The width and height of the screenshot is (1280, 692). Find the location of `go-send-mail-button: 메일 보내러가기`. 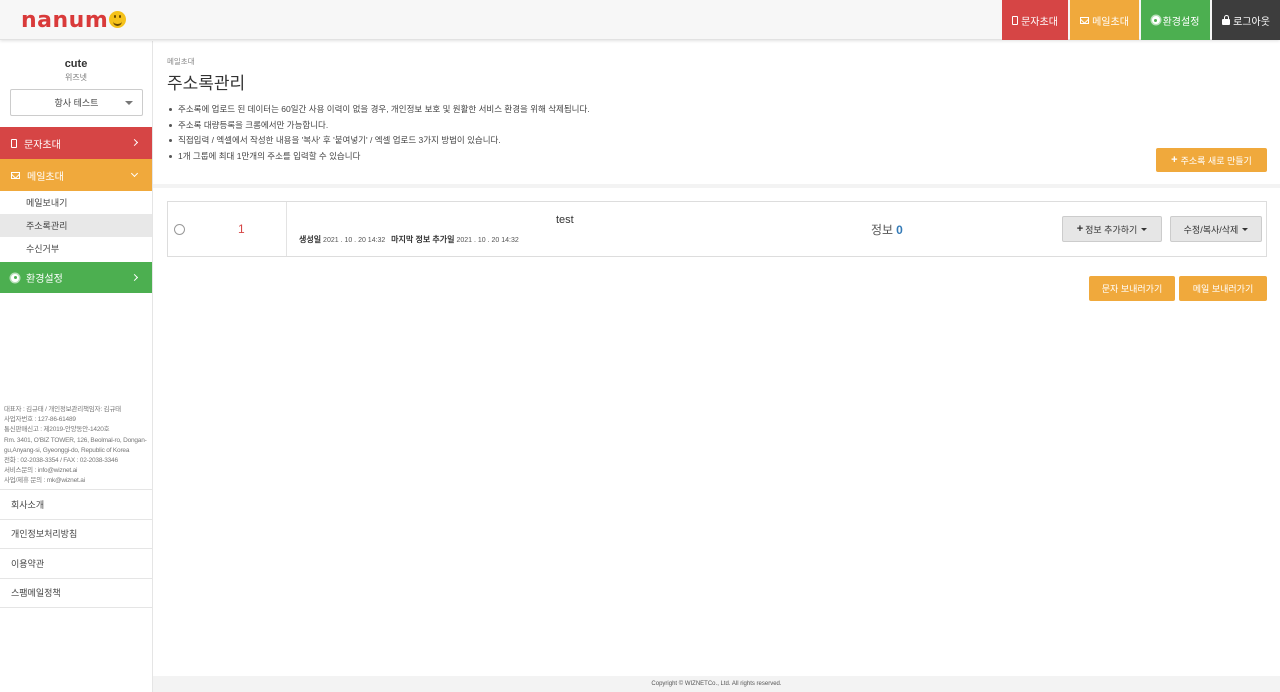

go-send-mail-button: 메일 보내러가기 is located at coordinates (1223, 288).